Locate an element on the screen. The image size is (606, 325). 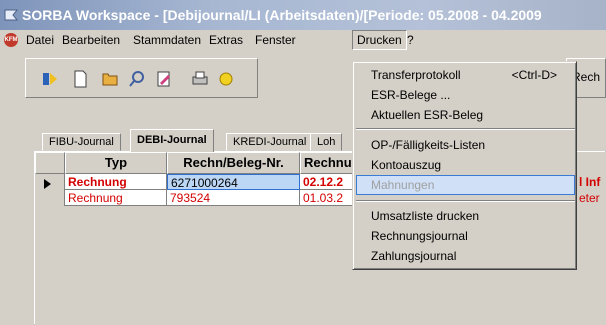
menu-item-label: OP-/Fälligkeits-Listen is located at coordinates (428, 145).